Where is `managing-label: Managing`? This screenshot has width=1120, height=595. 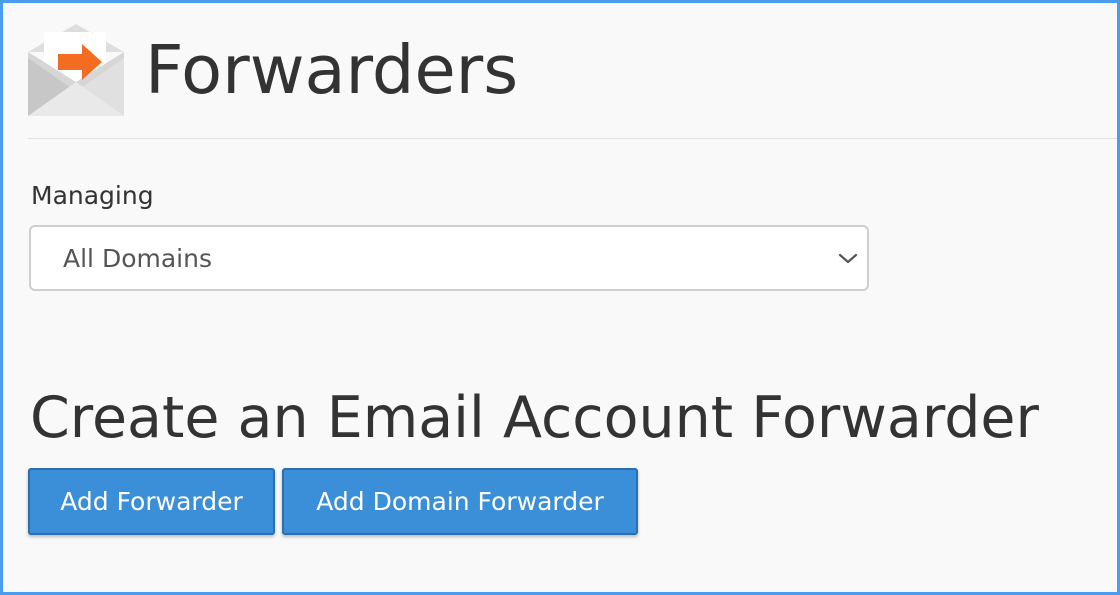 managing-label: Managing is located at coordinates (92, 195).